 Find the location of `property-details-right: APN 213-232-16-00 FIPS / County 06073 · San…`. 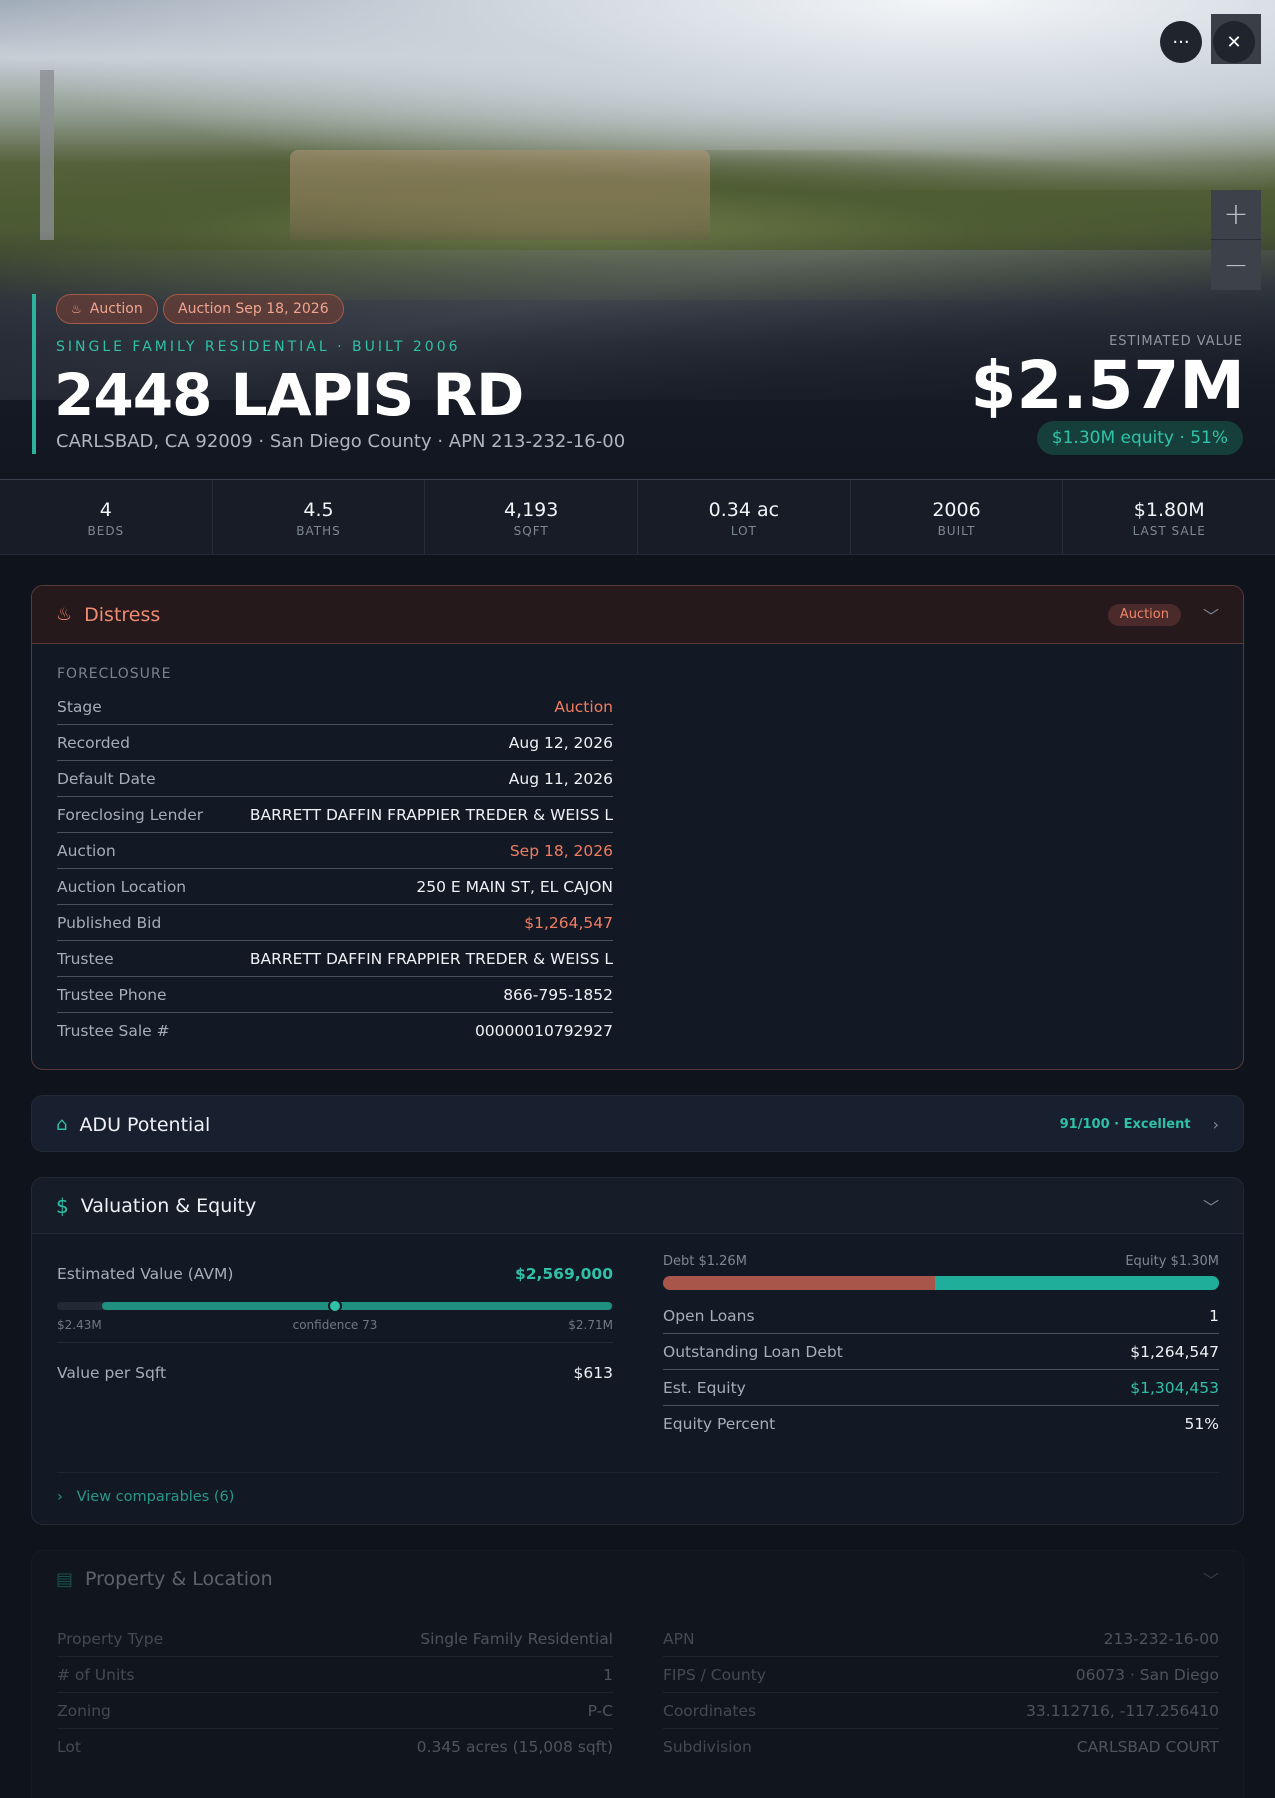

property-details-right: APN 213-232-16-00 FIPS / County 06073 · San… is located at coordinates (941, 1693).